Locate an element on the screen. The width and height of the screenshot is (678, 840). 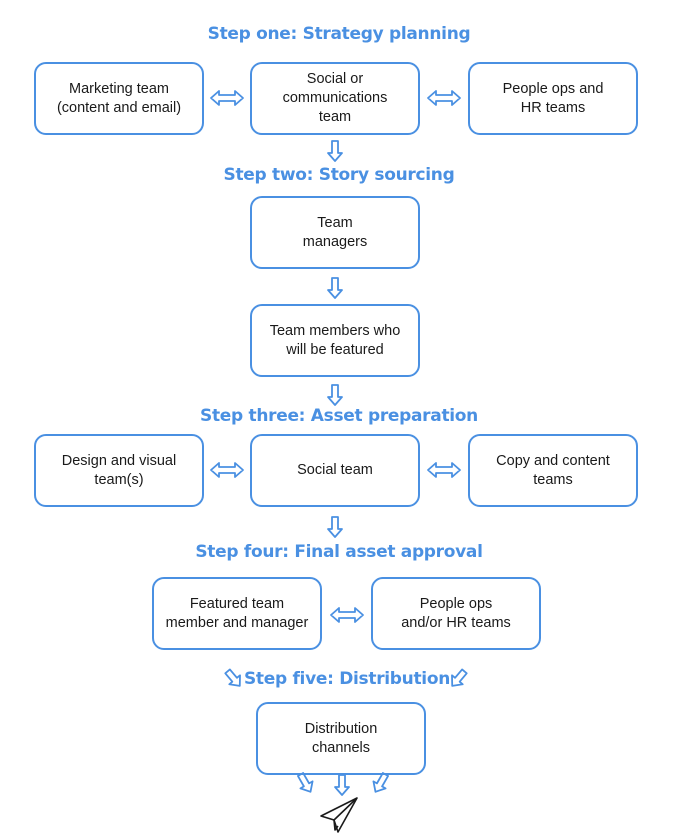
step-five-title: Step five: Distribution is located at coordinates (347, 679).